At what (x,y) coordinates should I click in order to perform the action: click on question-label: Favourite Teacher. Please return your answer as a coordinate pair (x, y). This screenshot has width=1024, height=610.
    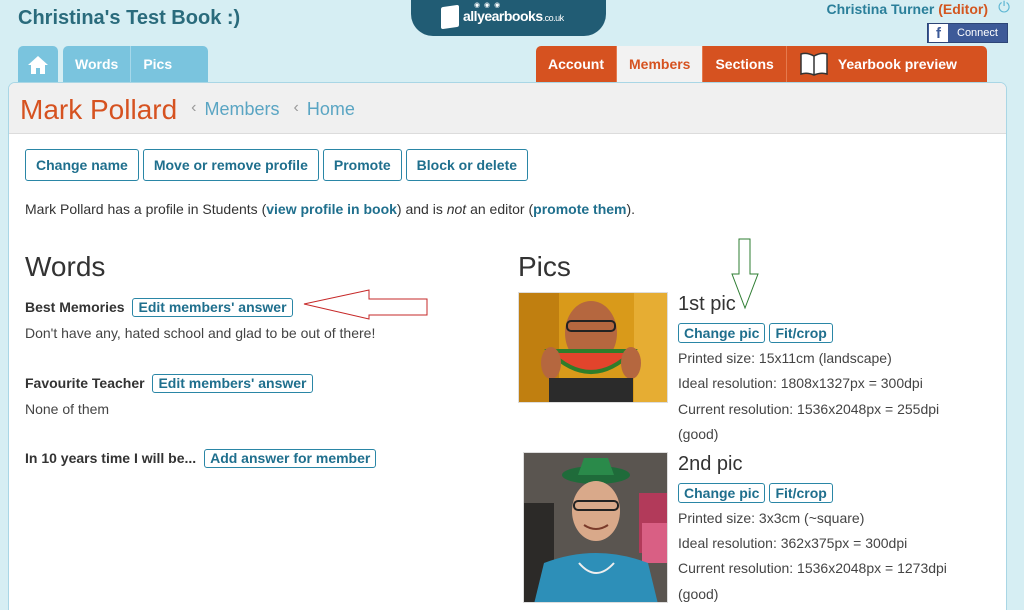
    Looking at the image, I should click on (85, 383).